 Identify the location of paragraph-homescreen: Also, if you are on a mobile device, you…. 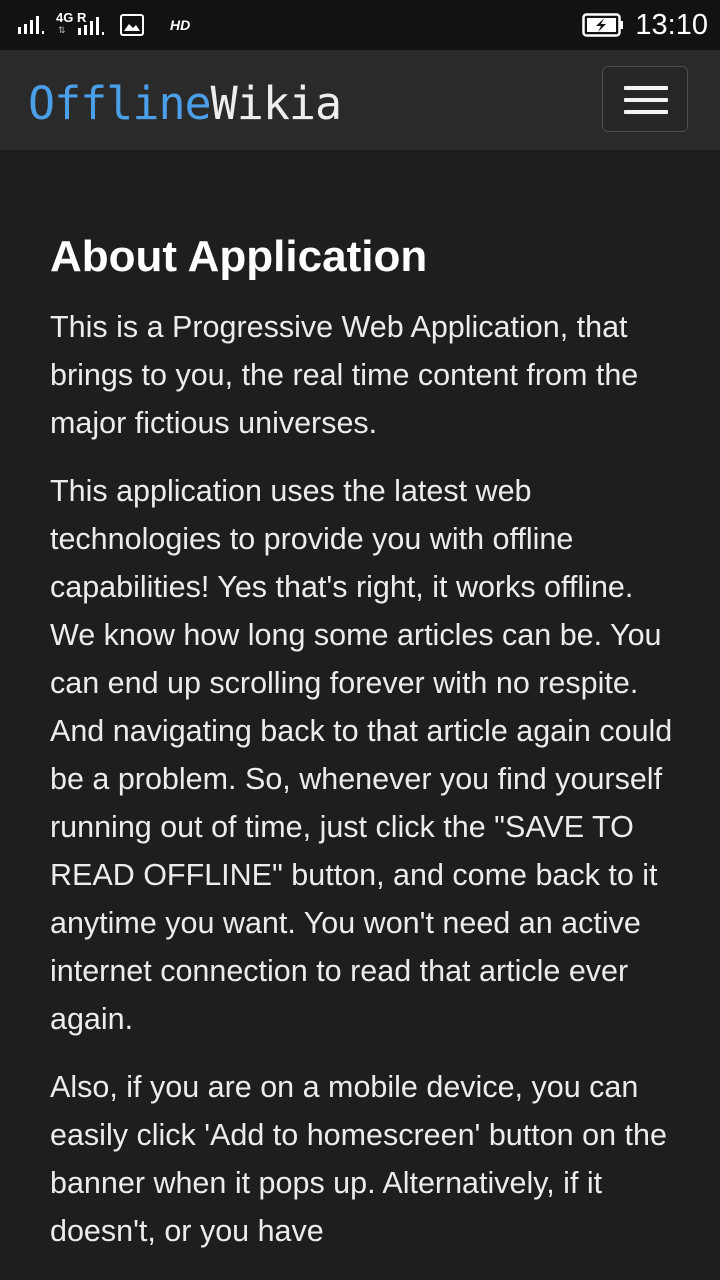
(358, 1159).